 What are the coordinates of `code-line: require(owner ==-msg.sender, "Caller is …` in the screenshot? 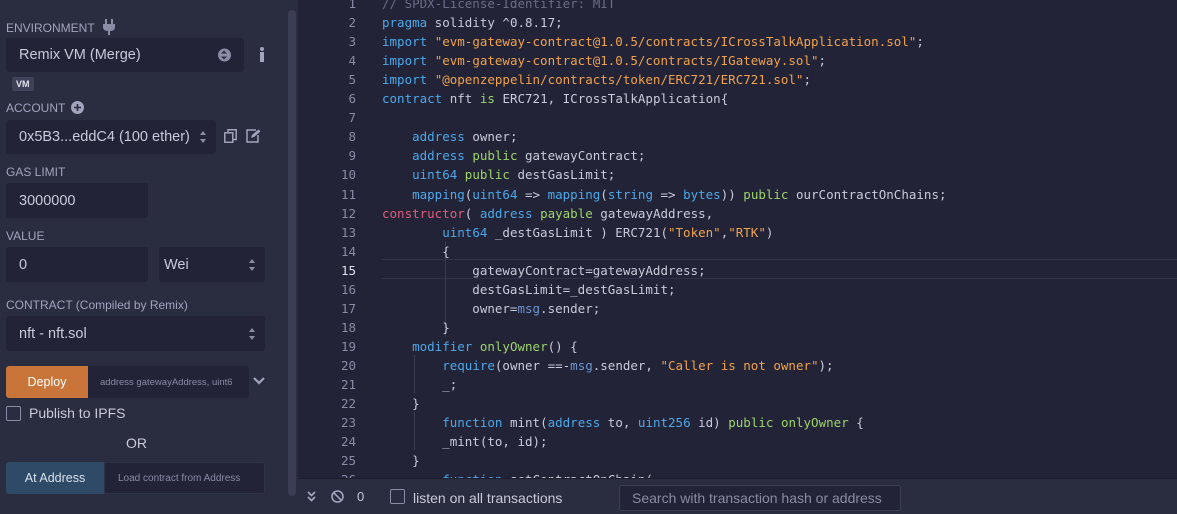 It's located at (607, 365).